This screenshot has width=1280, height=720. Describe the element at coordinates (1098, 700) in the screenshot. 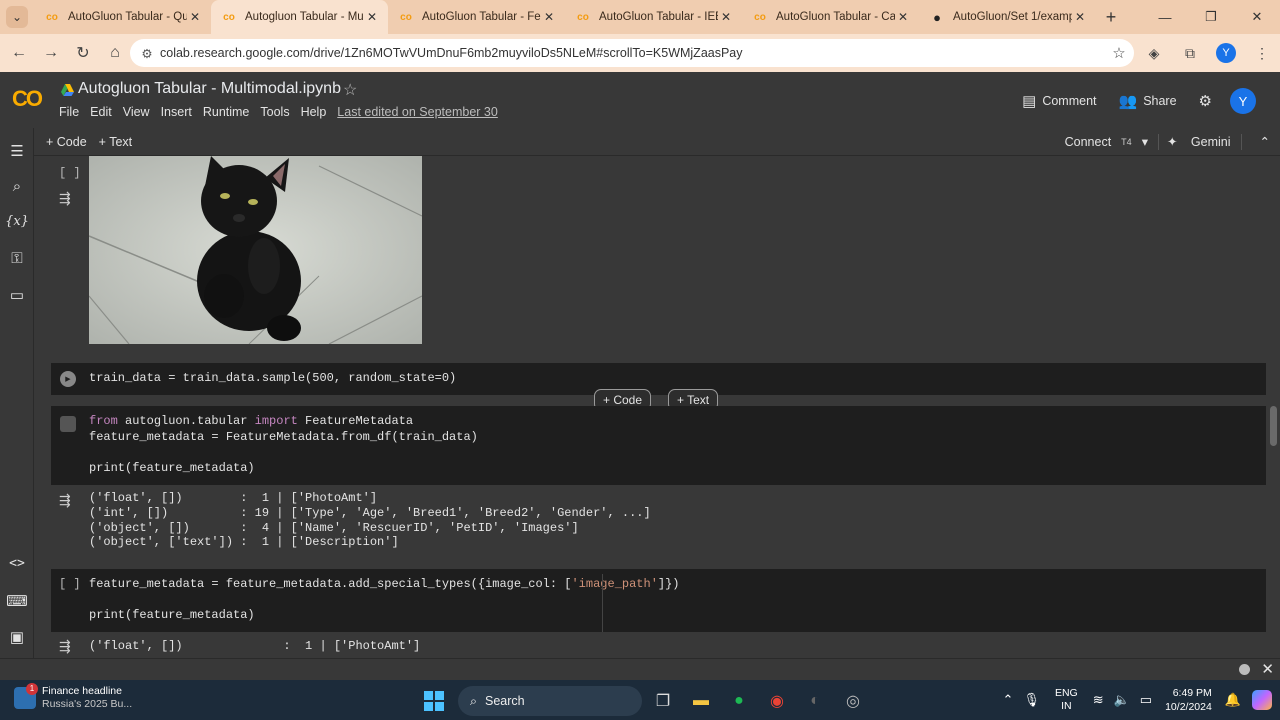

I see `wifi-icon: ≋` at that location.